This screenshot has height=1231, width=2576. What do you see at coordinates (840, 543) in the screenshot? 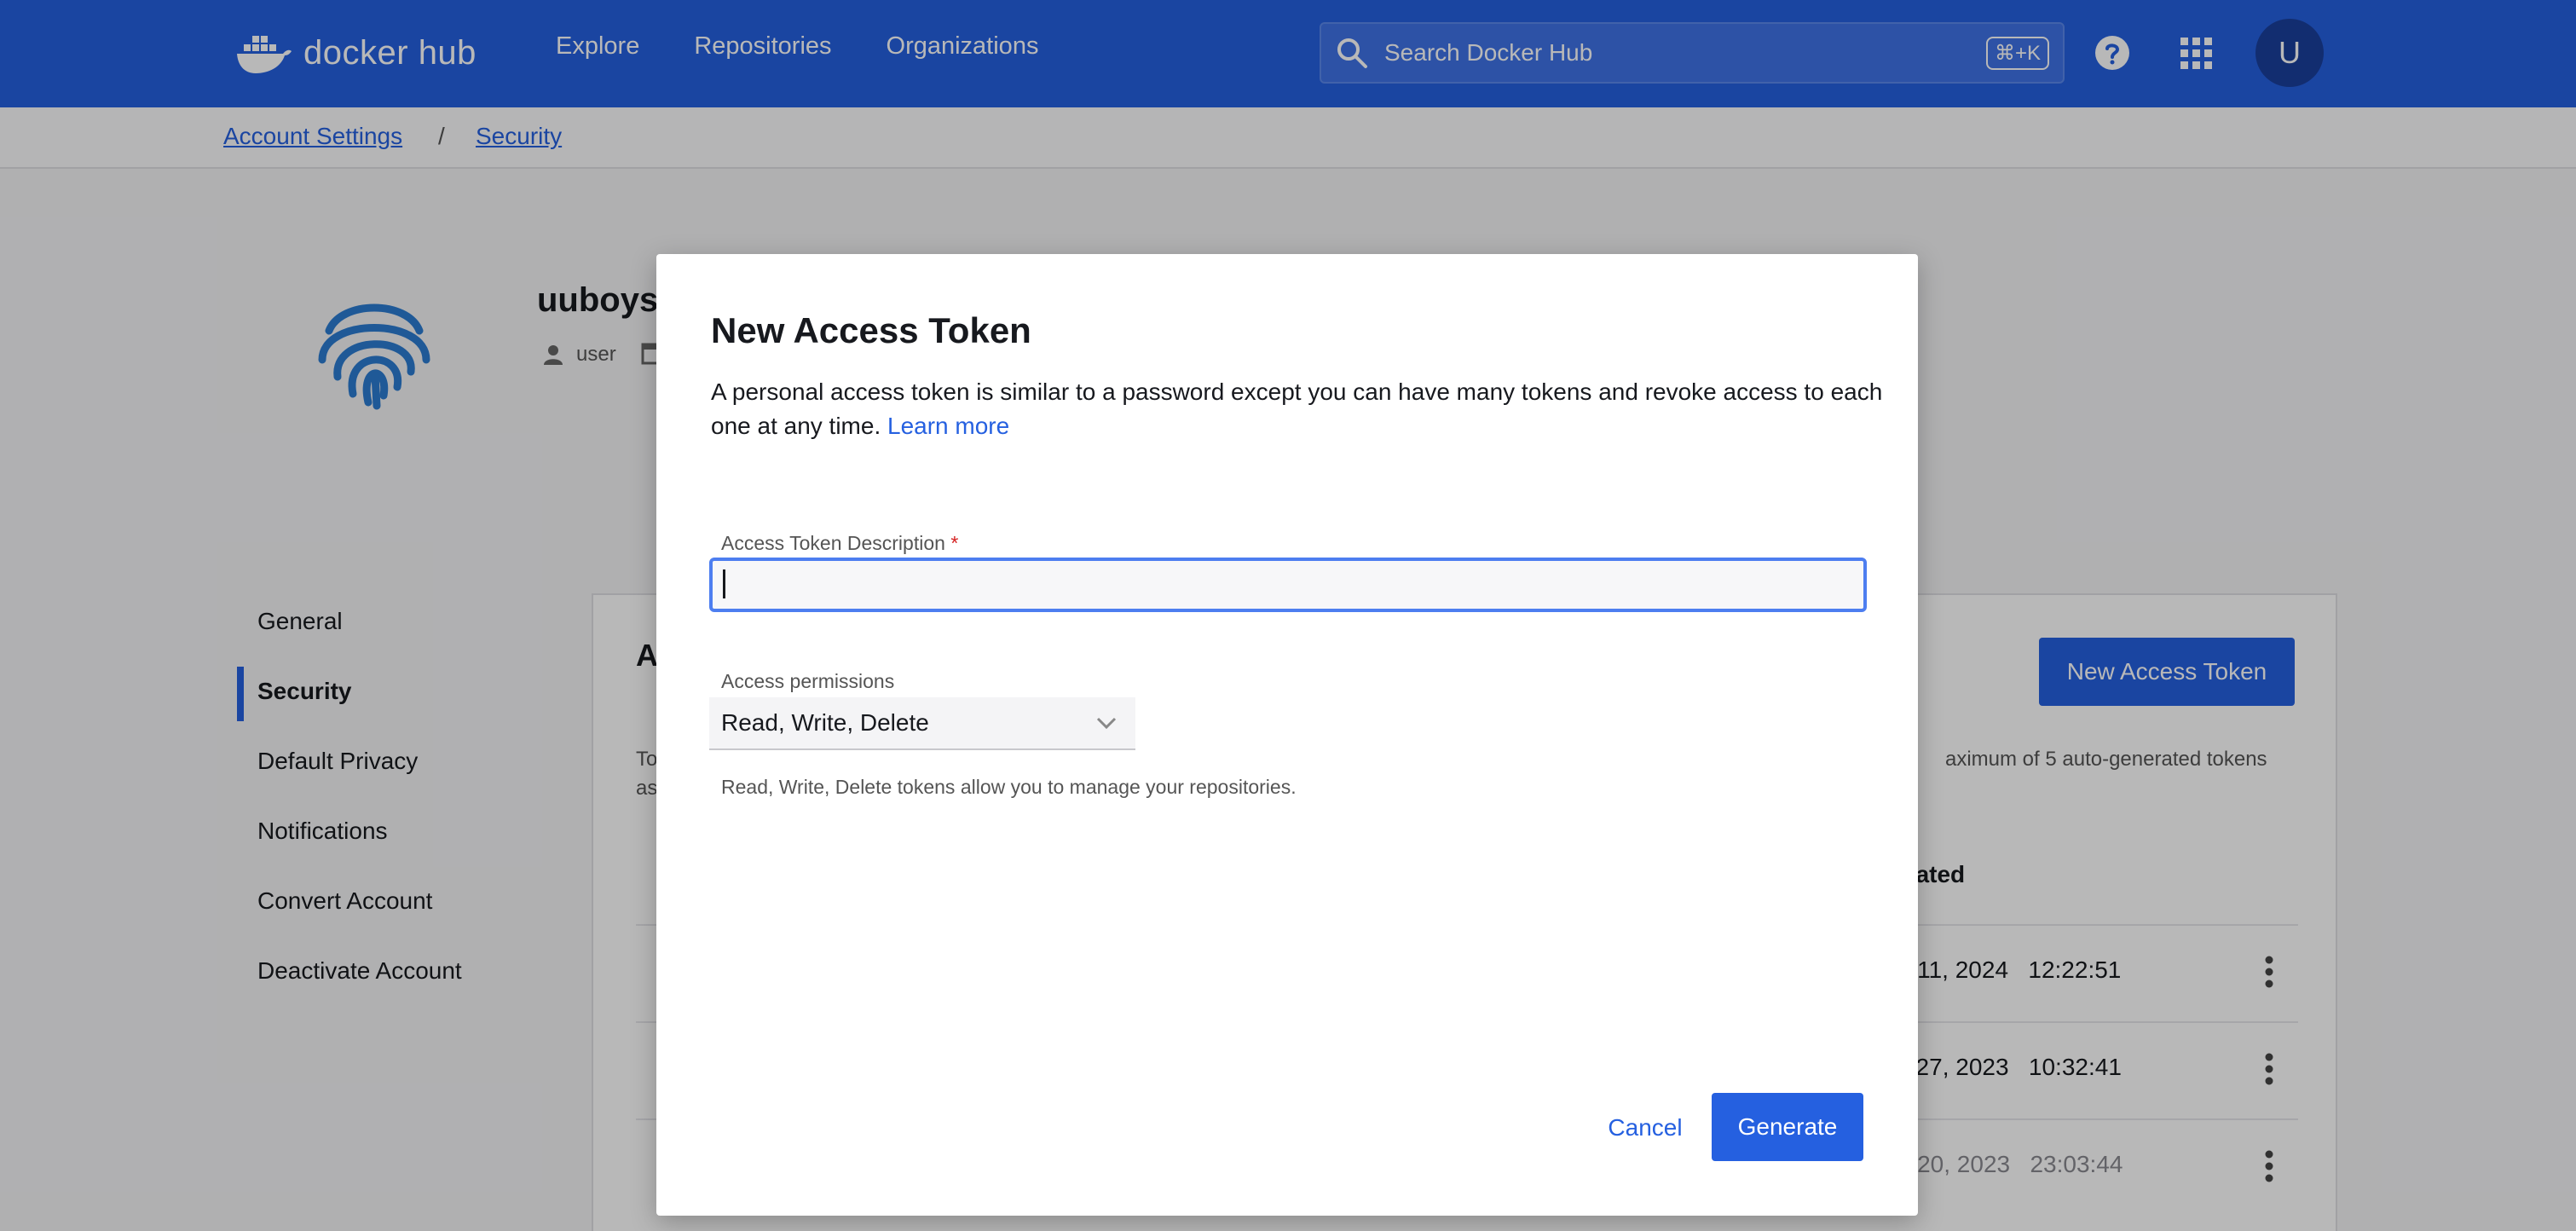
I see `token-description-label: Access Token Description *` at bounding box center [840, 543].